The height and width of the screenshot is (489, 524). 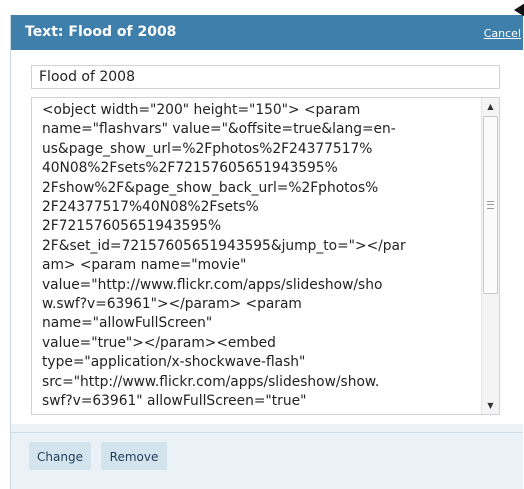 What do you see at coordinates (174, 362) in the screenshot?
I see `embed-code-line: type="application/x-shockwave-flash"` at bounding box center [174, 362].